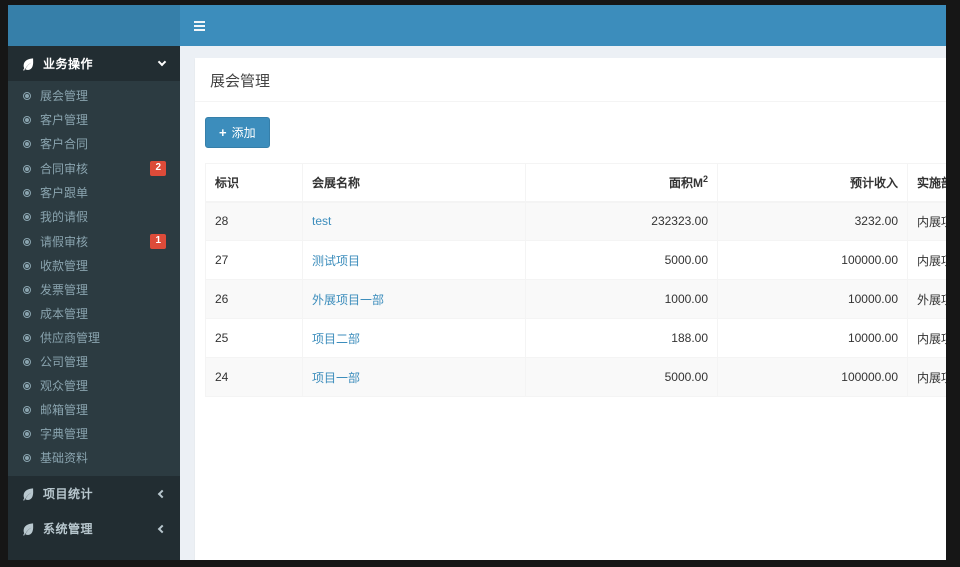 The image size is (960, 567). I want to click on table-row: 24 项目一部 5000.00 100000.00 内展项目, so click(575, 377).